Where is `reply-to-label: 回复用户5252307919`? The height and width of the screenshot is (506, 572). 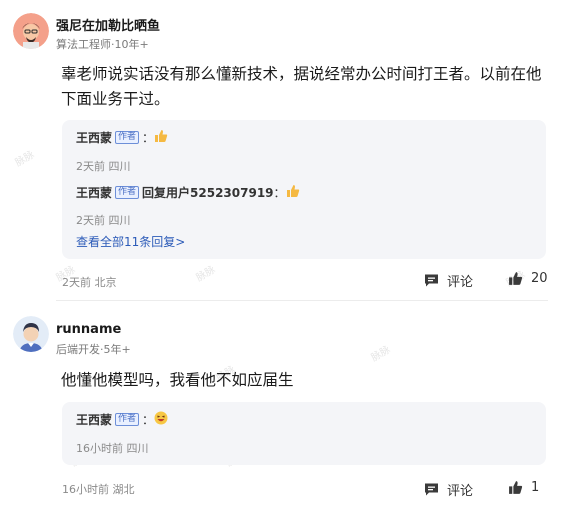 reply-to-label: 回复用户5252307919 is located at coordinates (208, 193).